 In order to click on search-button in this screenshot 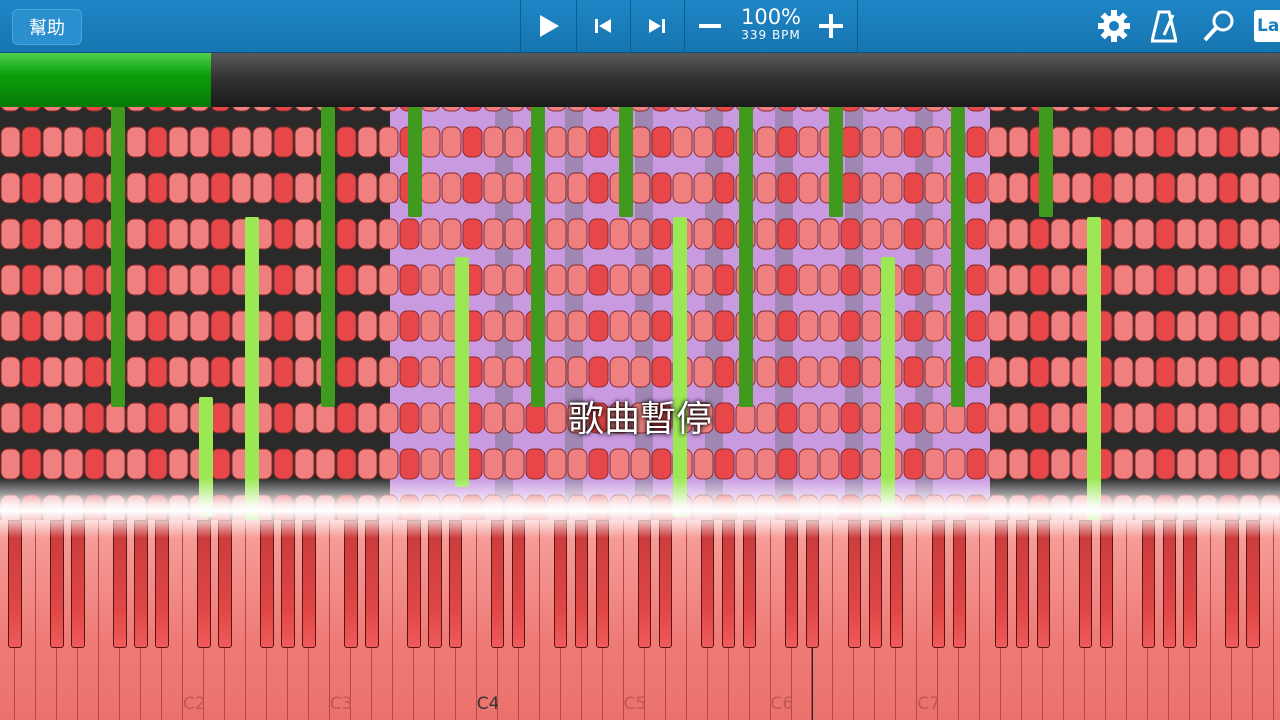, I will do `click(1219, 26)`.